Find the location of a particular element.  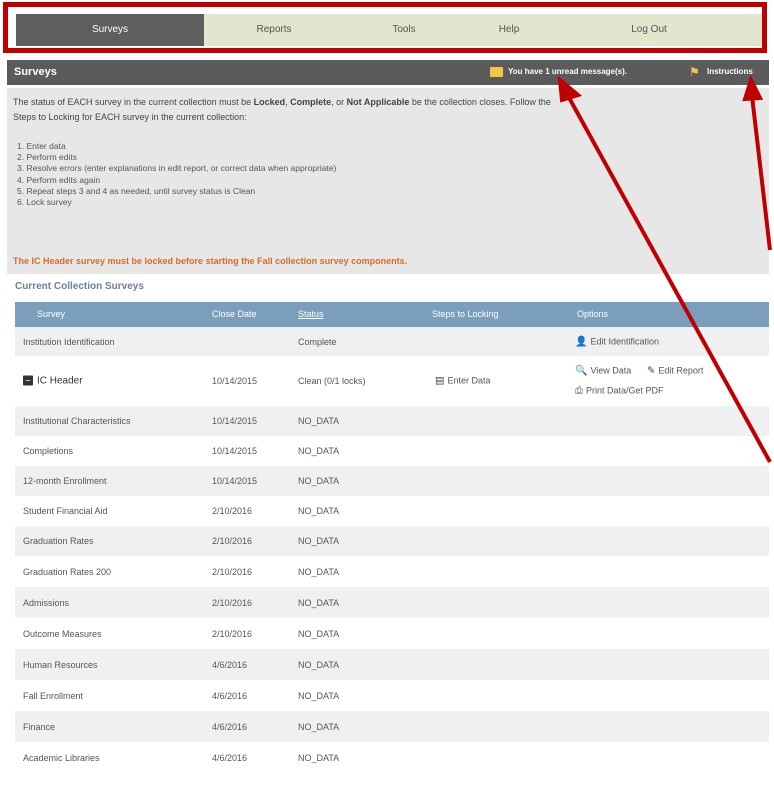

user-icon: 👤 is located at coordinates (581, 341).